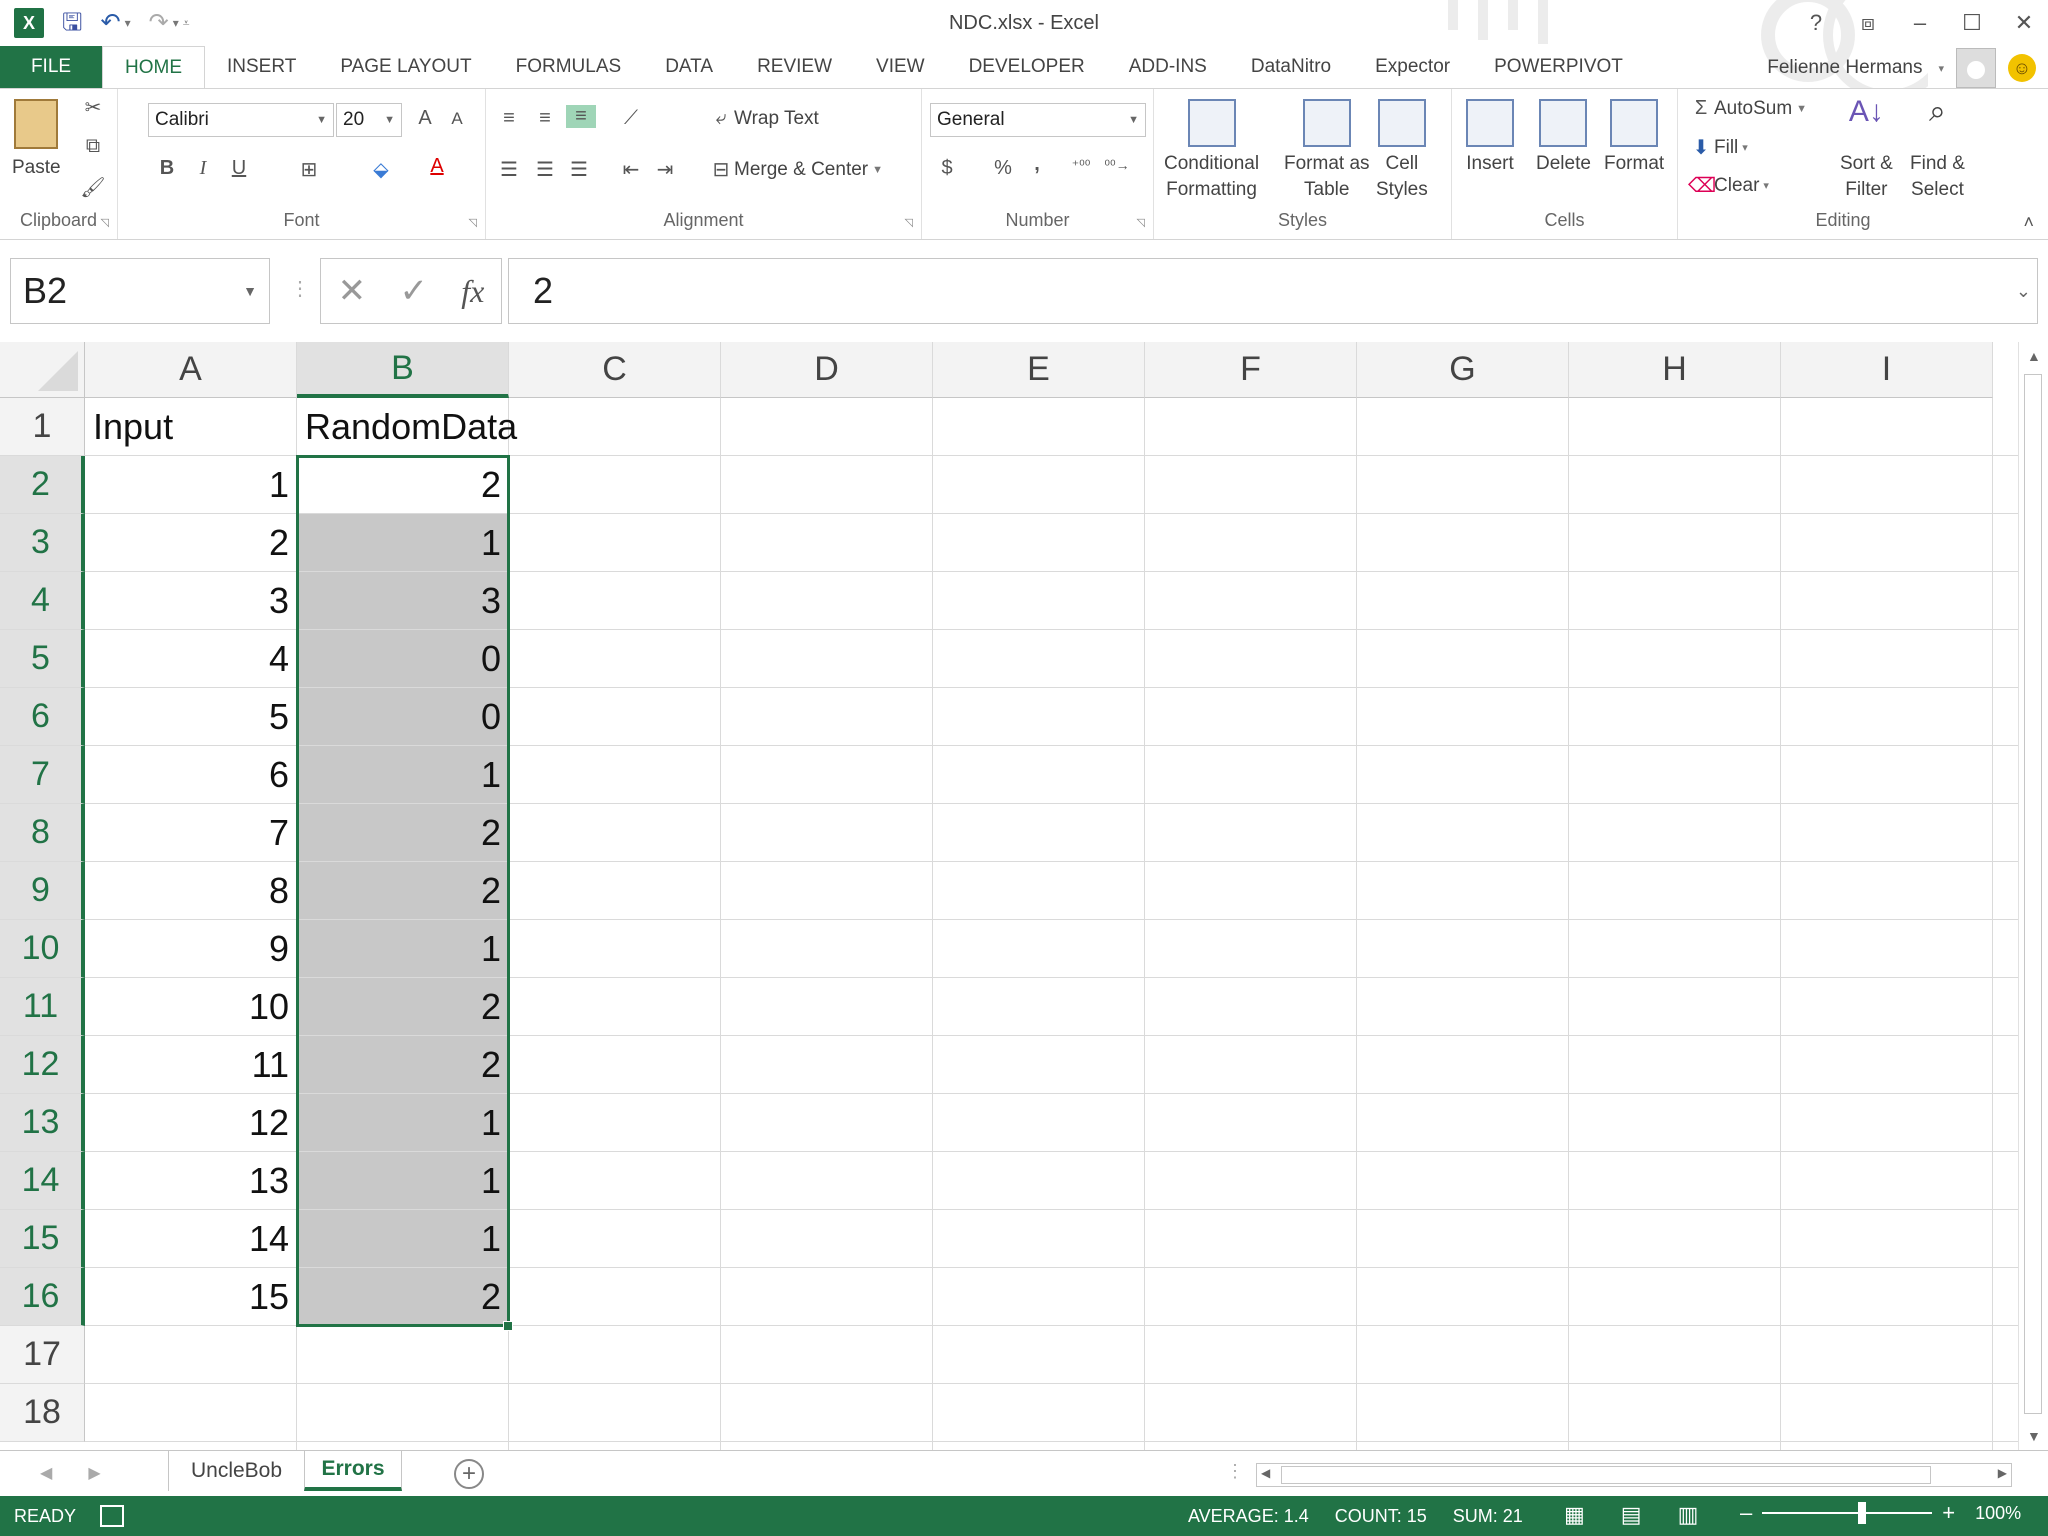 Image resolution: width=2048 pixels, height=1536 pixels. Describe the element at coordinates (51, 67) in the screenshot. I see `tab-file: FILE` at that location.